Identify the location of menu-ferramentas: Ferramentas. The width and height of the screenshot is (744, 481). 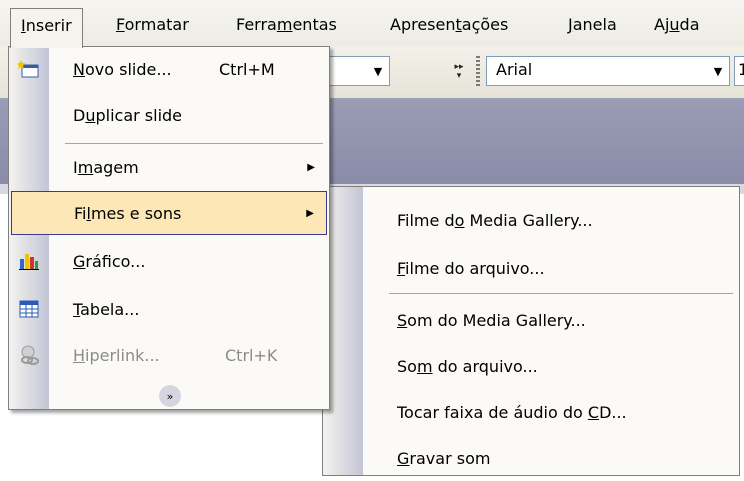
(286, 25).